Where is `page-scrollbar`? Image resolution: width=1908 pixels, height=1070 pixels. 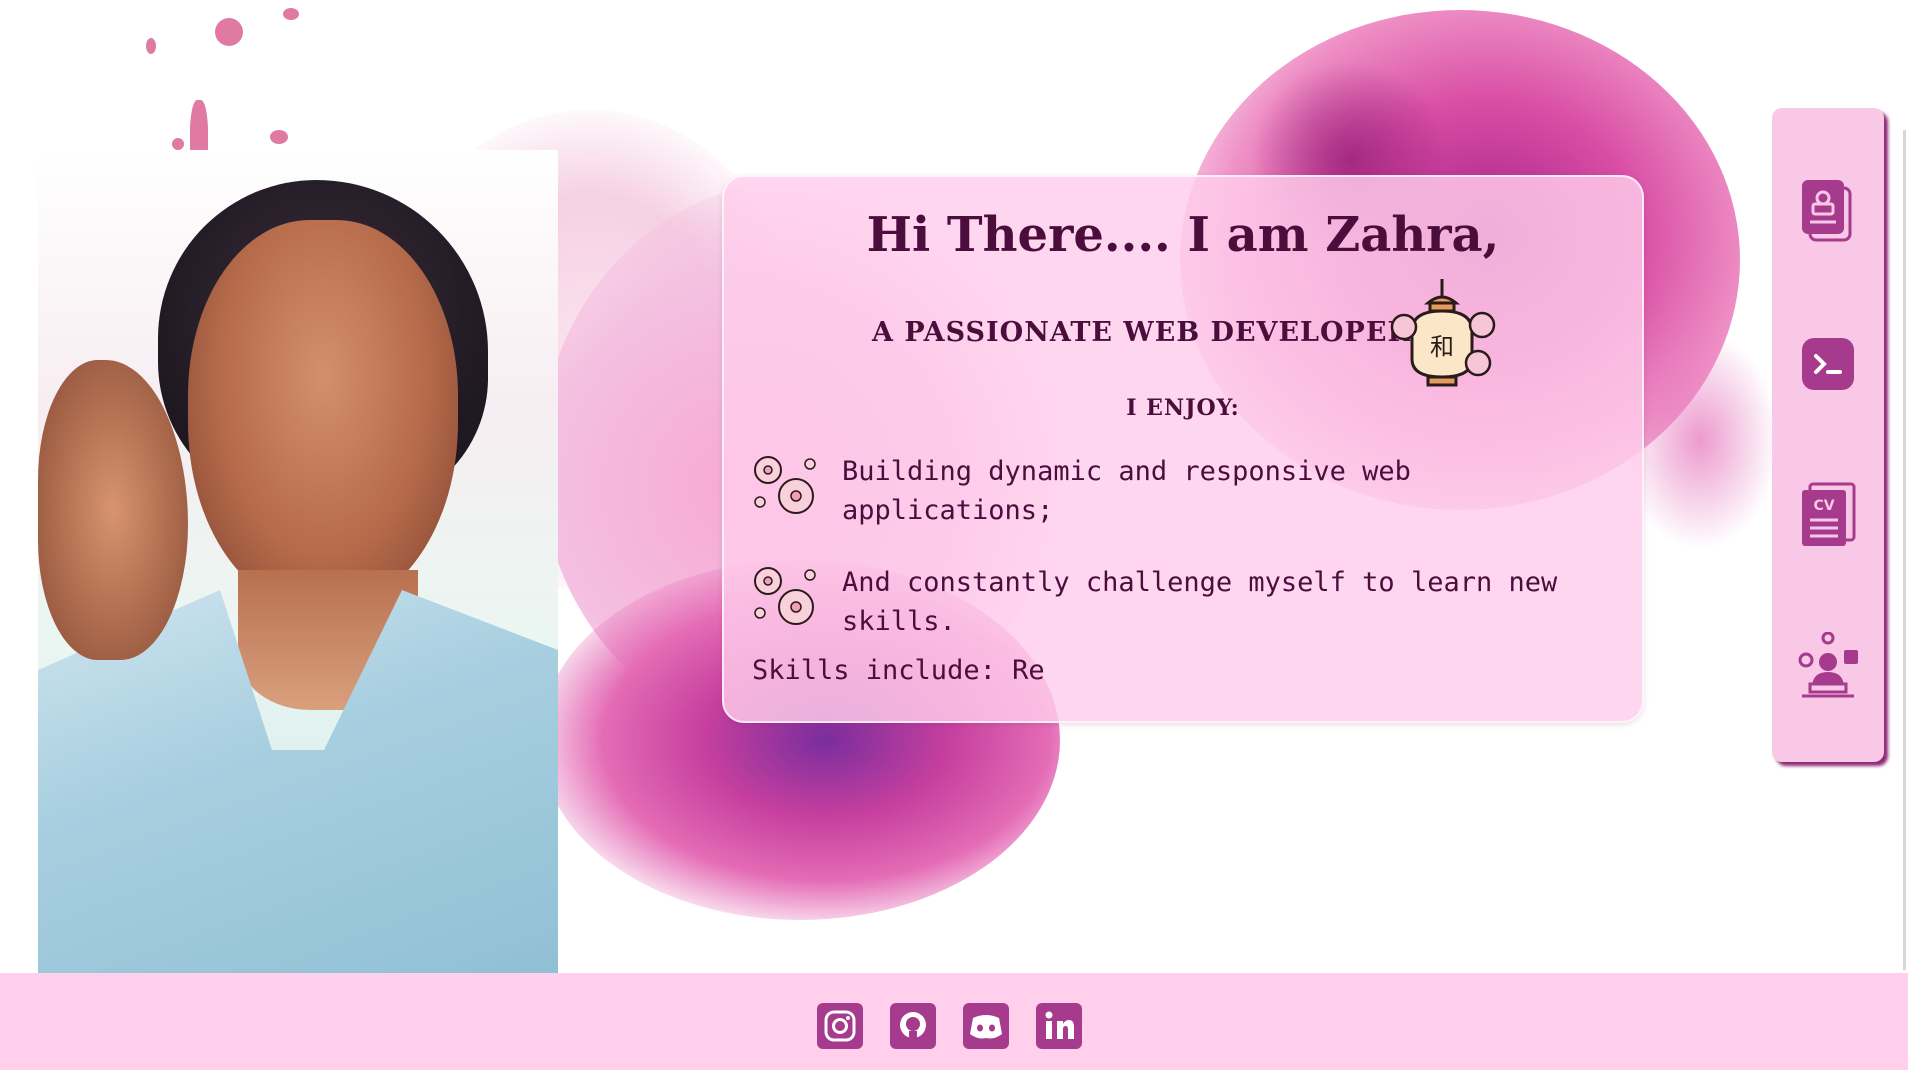 page-scrollbar is located at coordinates (1904, 550).